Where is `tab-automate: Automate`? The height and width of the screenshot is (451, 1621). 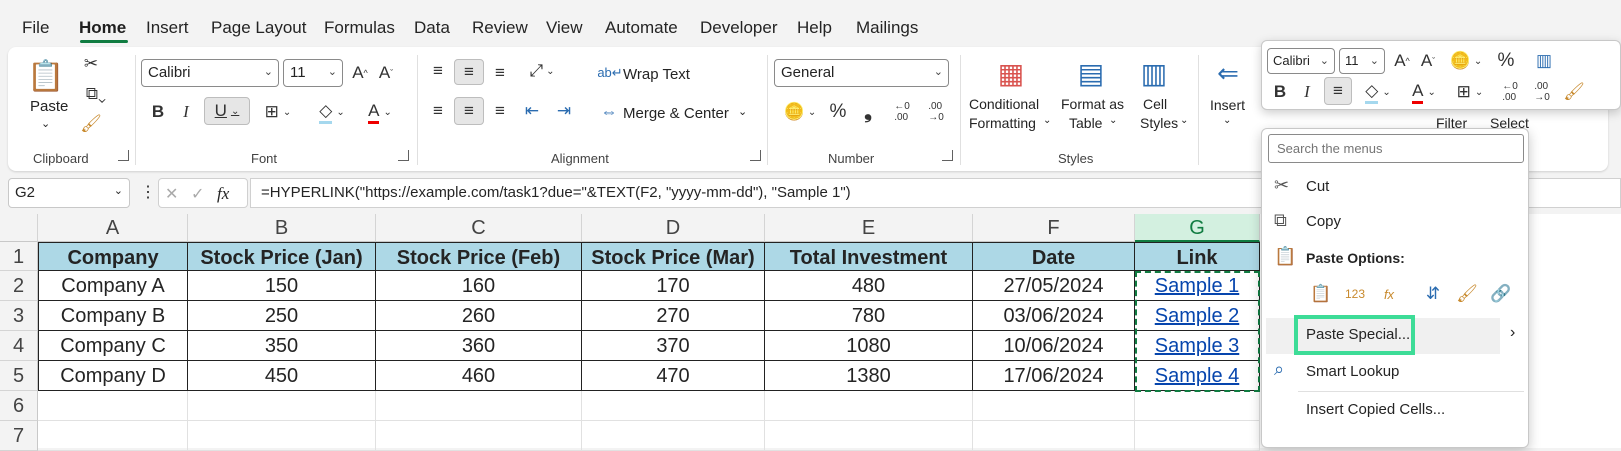
tab-automate: Automate is located at coordinates (641, 28).